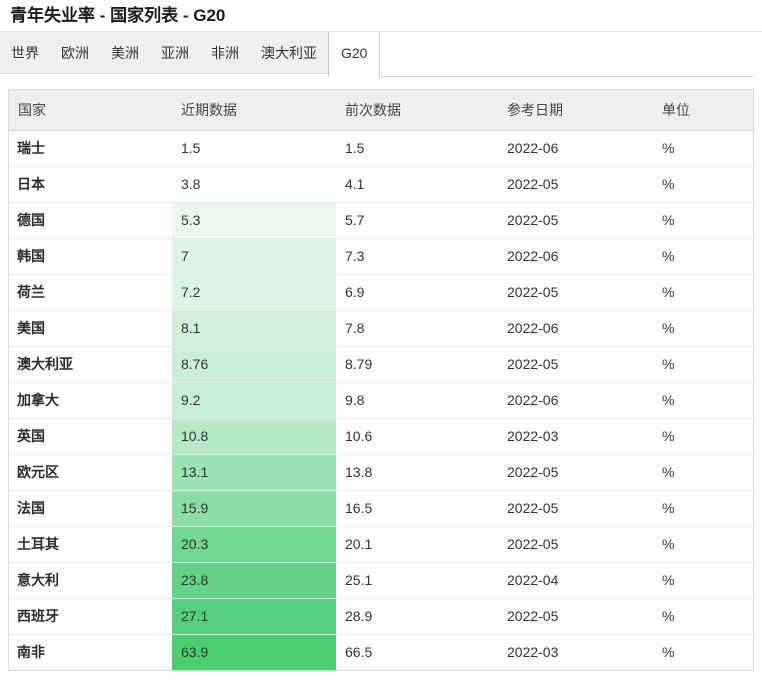  Describe the element at coordinates (90, 327) in the screenshot. I see `country-cell: 美国` at that location.